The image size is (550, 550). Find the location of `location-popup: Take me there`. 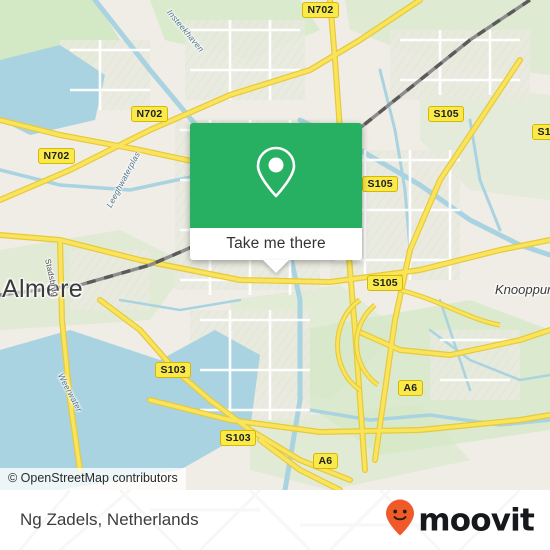

location-popup: Take me there is located at coordinates (276, 198).